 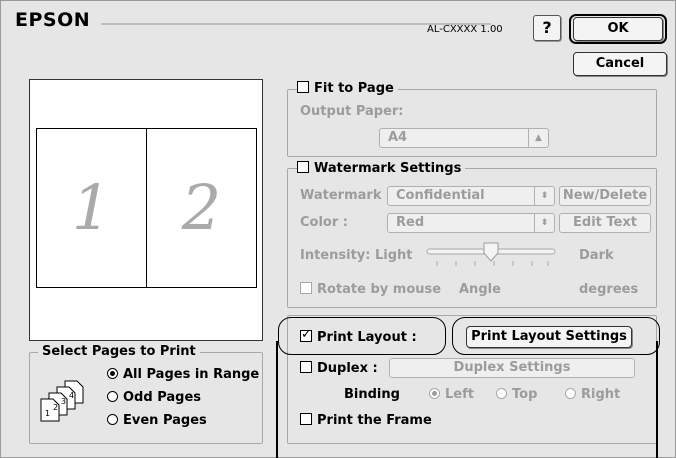 I want to click on binding-top-option: Top, so click(x=516, y=394).